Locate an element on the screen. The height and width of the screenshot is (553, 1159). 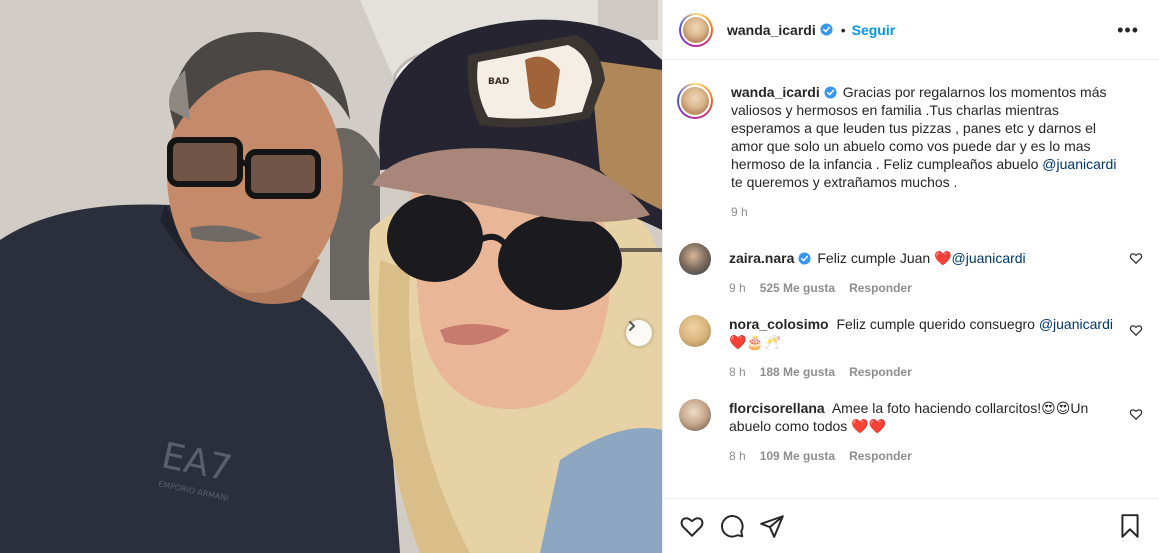
comment-username: florcisorellana is located at coordinates (777, 408).